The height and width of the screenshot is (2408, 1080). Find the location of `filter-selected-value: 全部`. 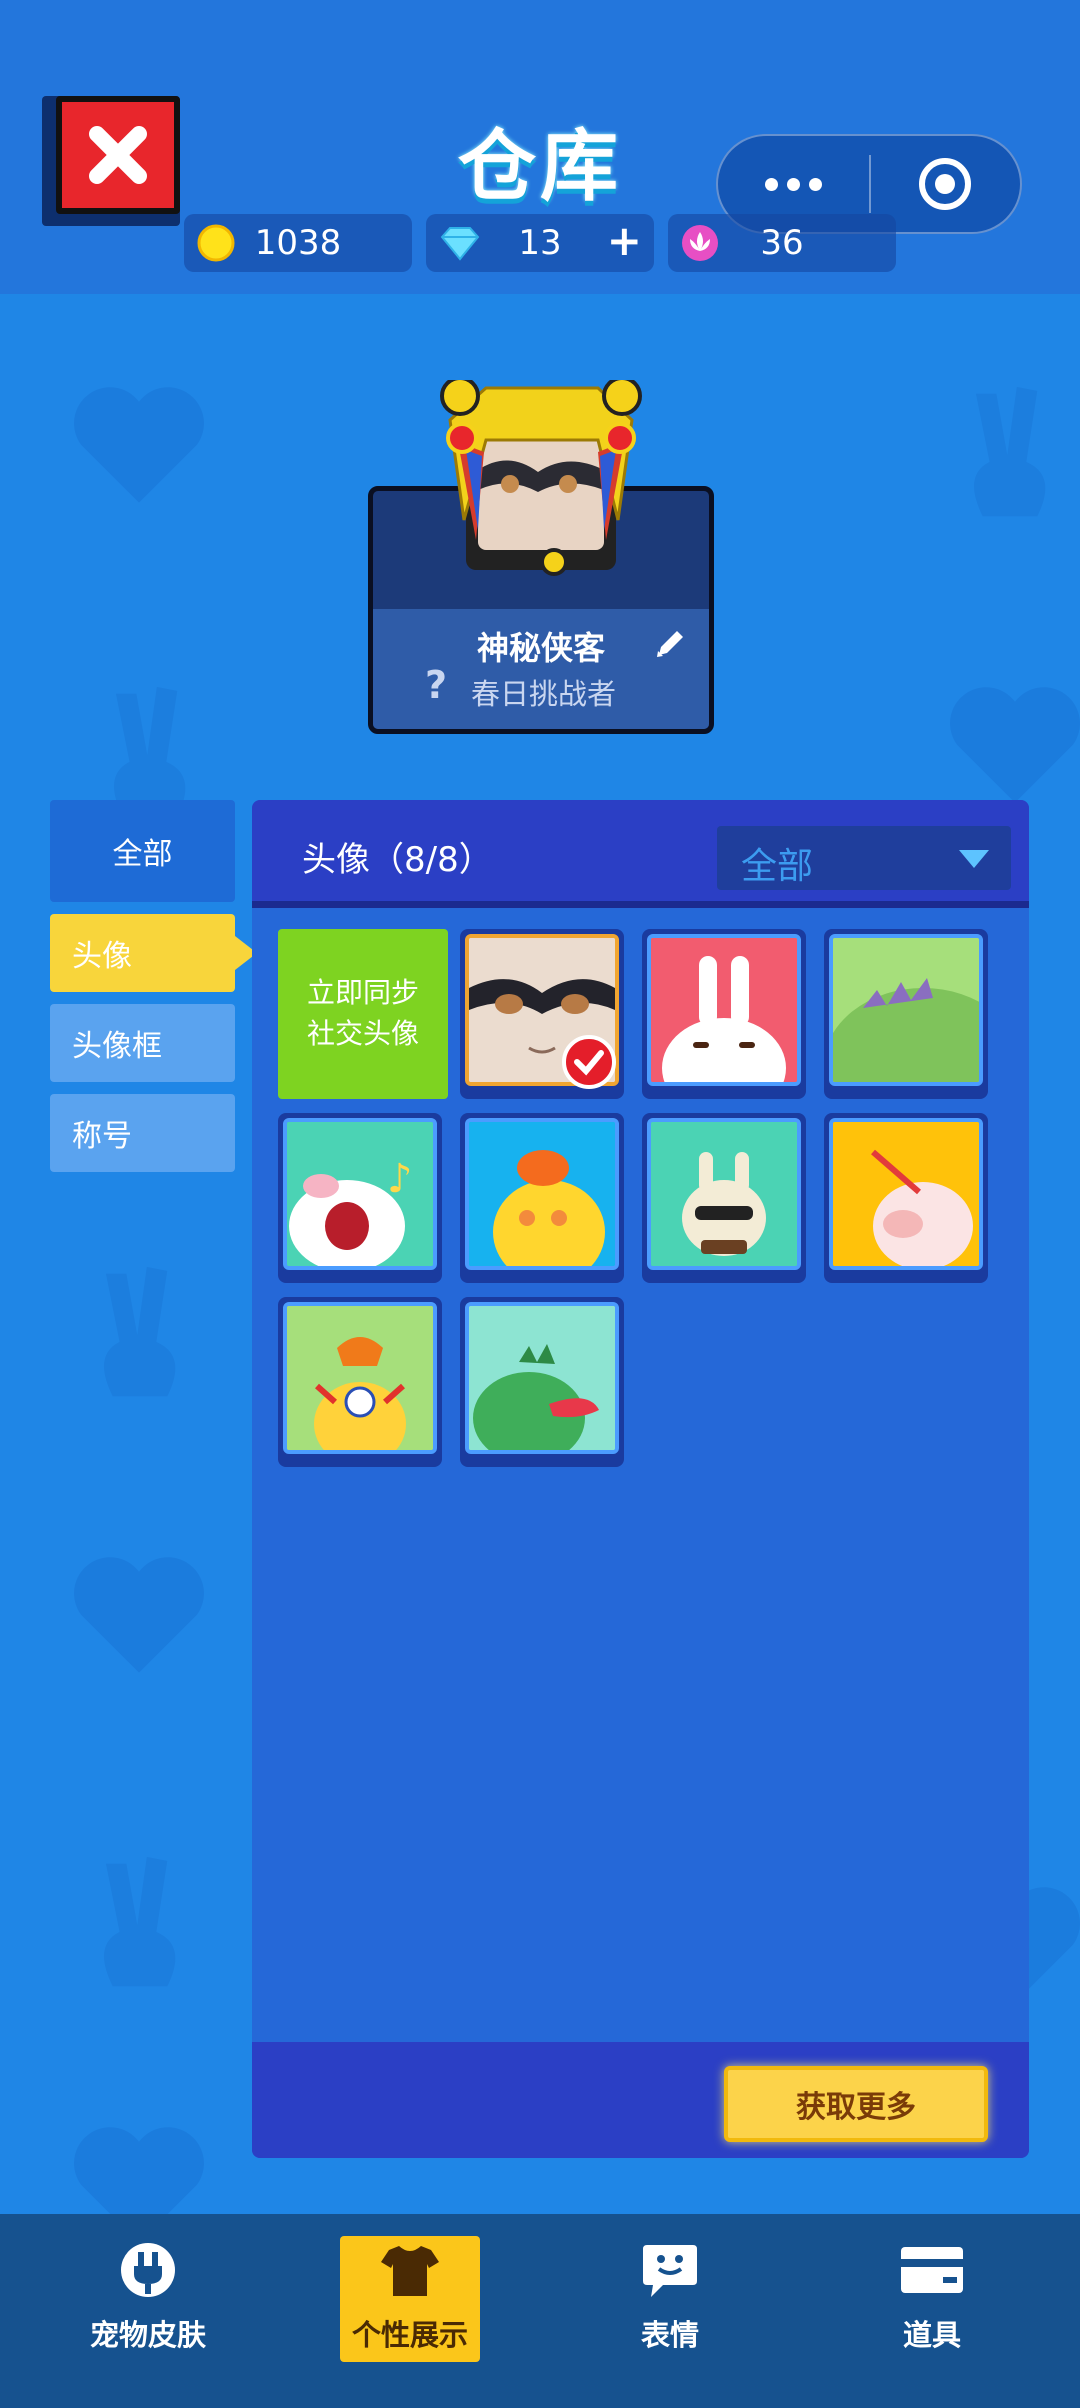

filter-selected-value: 全部 is located at coordinates (777, 866).